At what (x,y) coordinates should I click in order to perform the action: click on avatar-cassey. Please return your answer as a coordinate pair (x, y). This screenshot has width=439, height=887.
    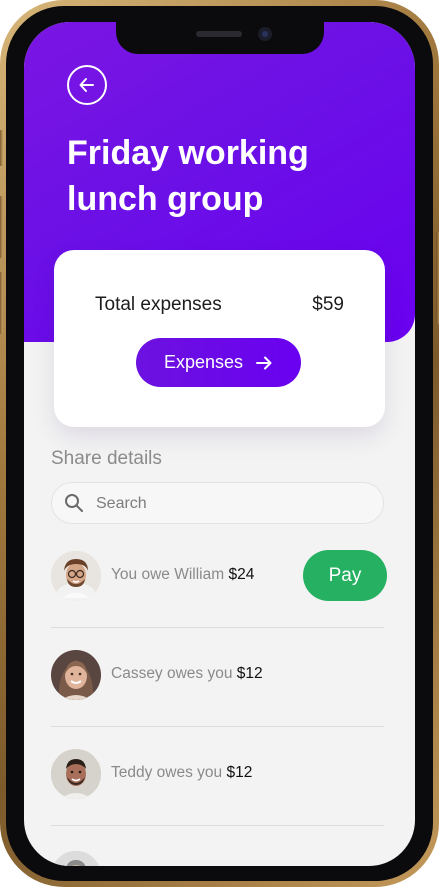
    Looking at the image, I should click on (76, 675).